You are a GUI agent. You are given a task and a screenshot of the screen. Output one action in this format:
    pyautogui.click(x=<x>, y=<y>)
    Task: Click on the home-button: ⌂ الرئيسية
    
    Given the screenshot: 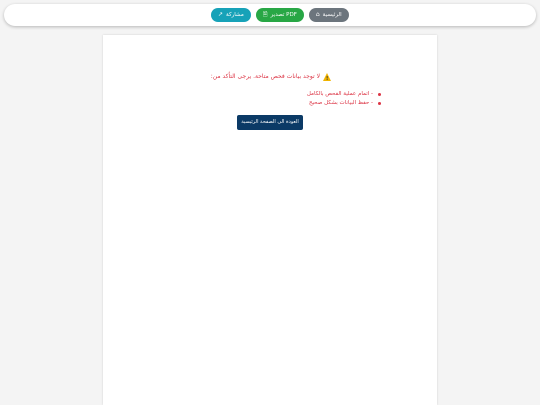 What is the action you would take?
    pyautogui.click(x=328, y=15)
    